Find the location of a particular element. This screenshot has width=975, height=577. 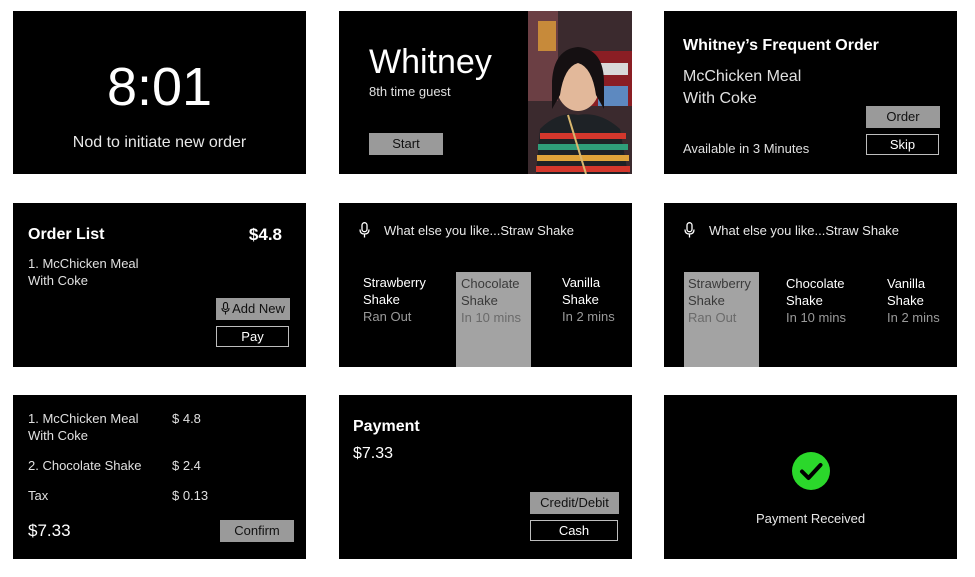

payment-title: Payment is located at coordinates (386, 426).